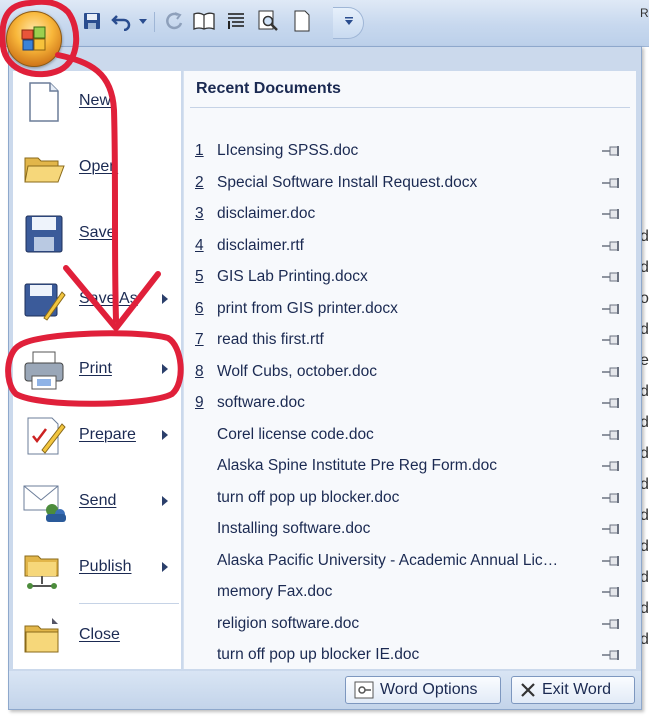  I want to click on menu-item-label: Print, so click(95, 368).